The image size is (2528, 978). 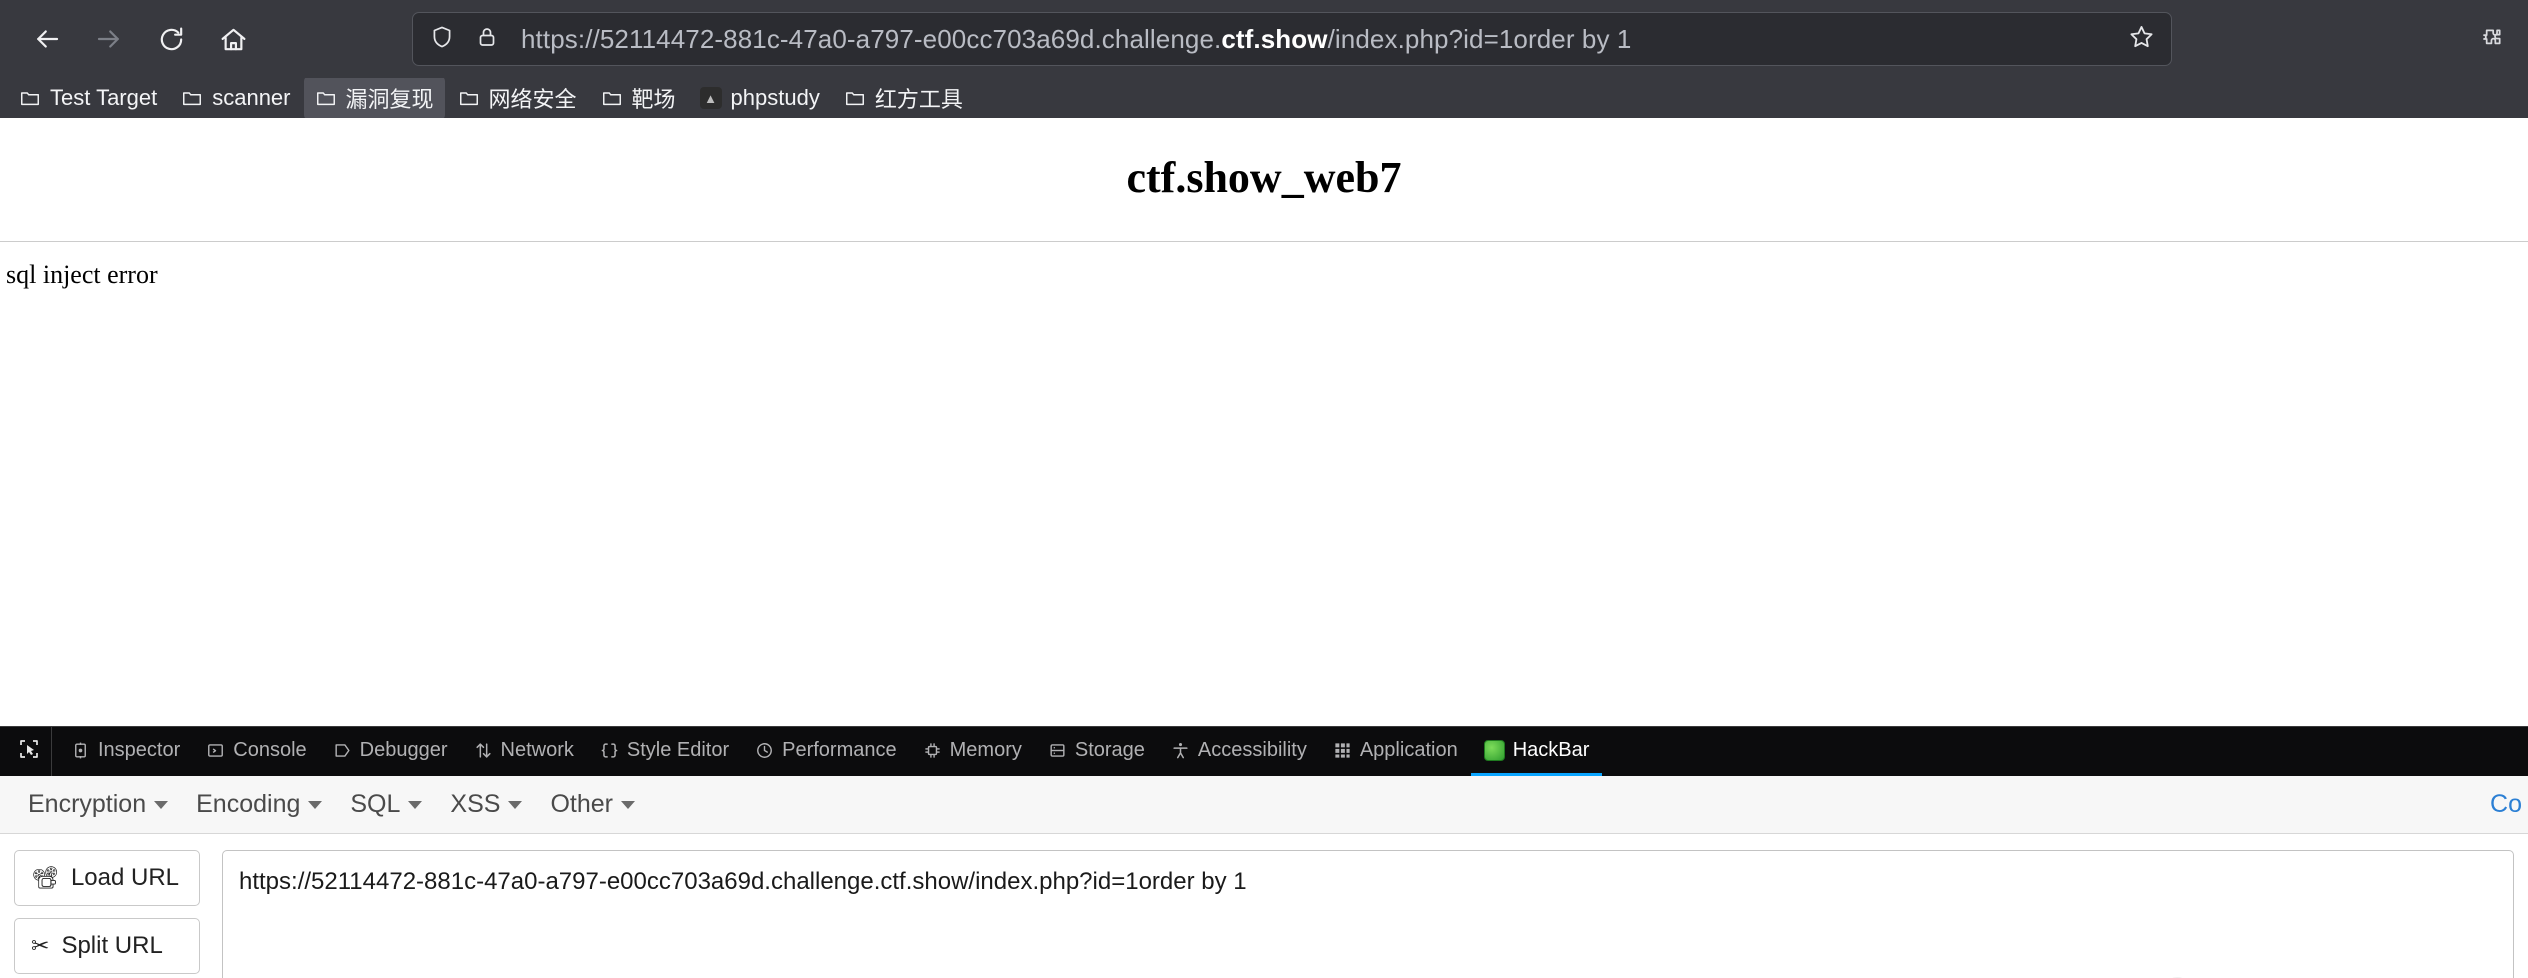 I want to click on hackbar-button-column: 📽 Load URL ✂ Split URL ▶ Execute, so click(x=107, y=914).